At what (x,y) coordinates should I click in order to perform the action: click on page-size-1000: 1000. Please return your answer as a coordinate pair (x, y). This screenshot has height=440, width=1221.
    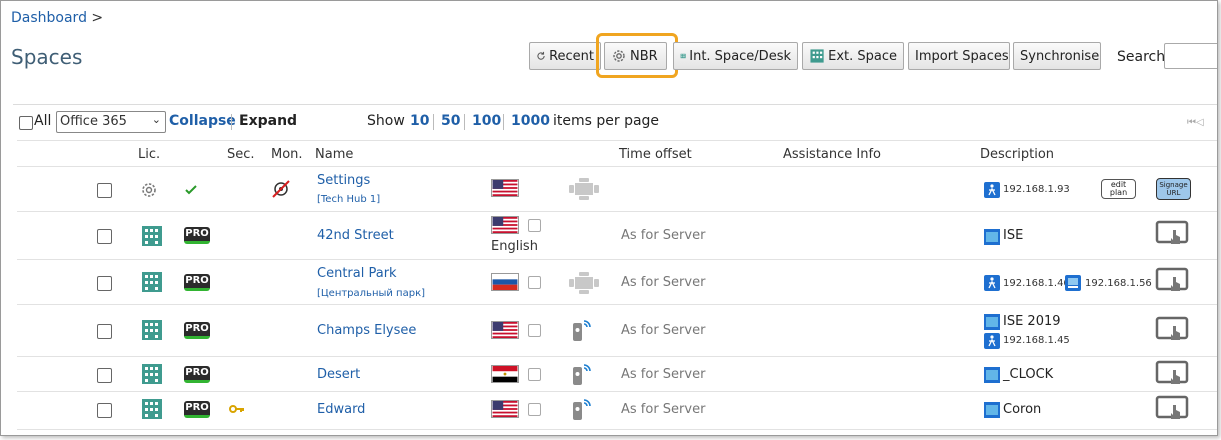
    Looking at the image, I should click on (530, 121).